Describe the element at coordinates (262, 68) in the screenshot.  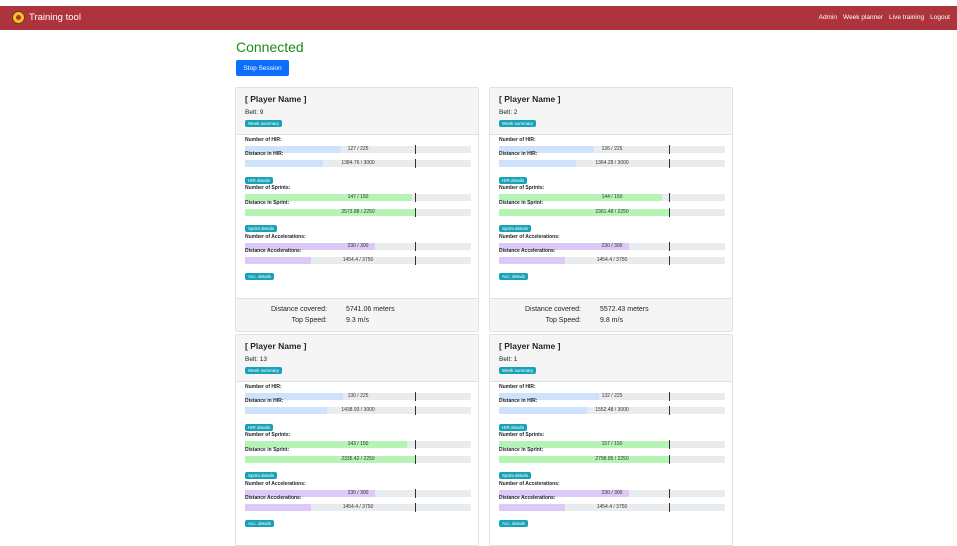
I see `stop-session-button: Stop Session` at that location.